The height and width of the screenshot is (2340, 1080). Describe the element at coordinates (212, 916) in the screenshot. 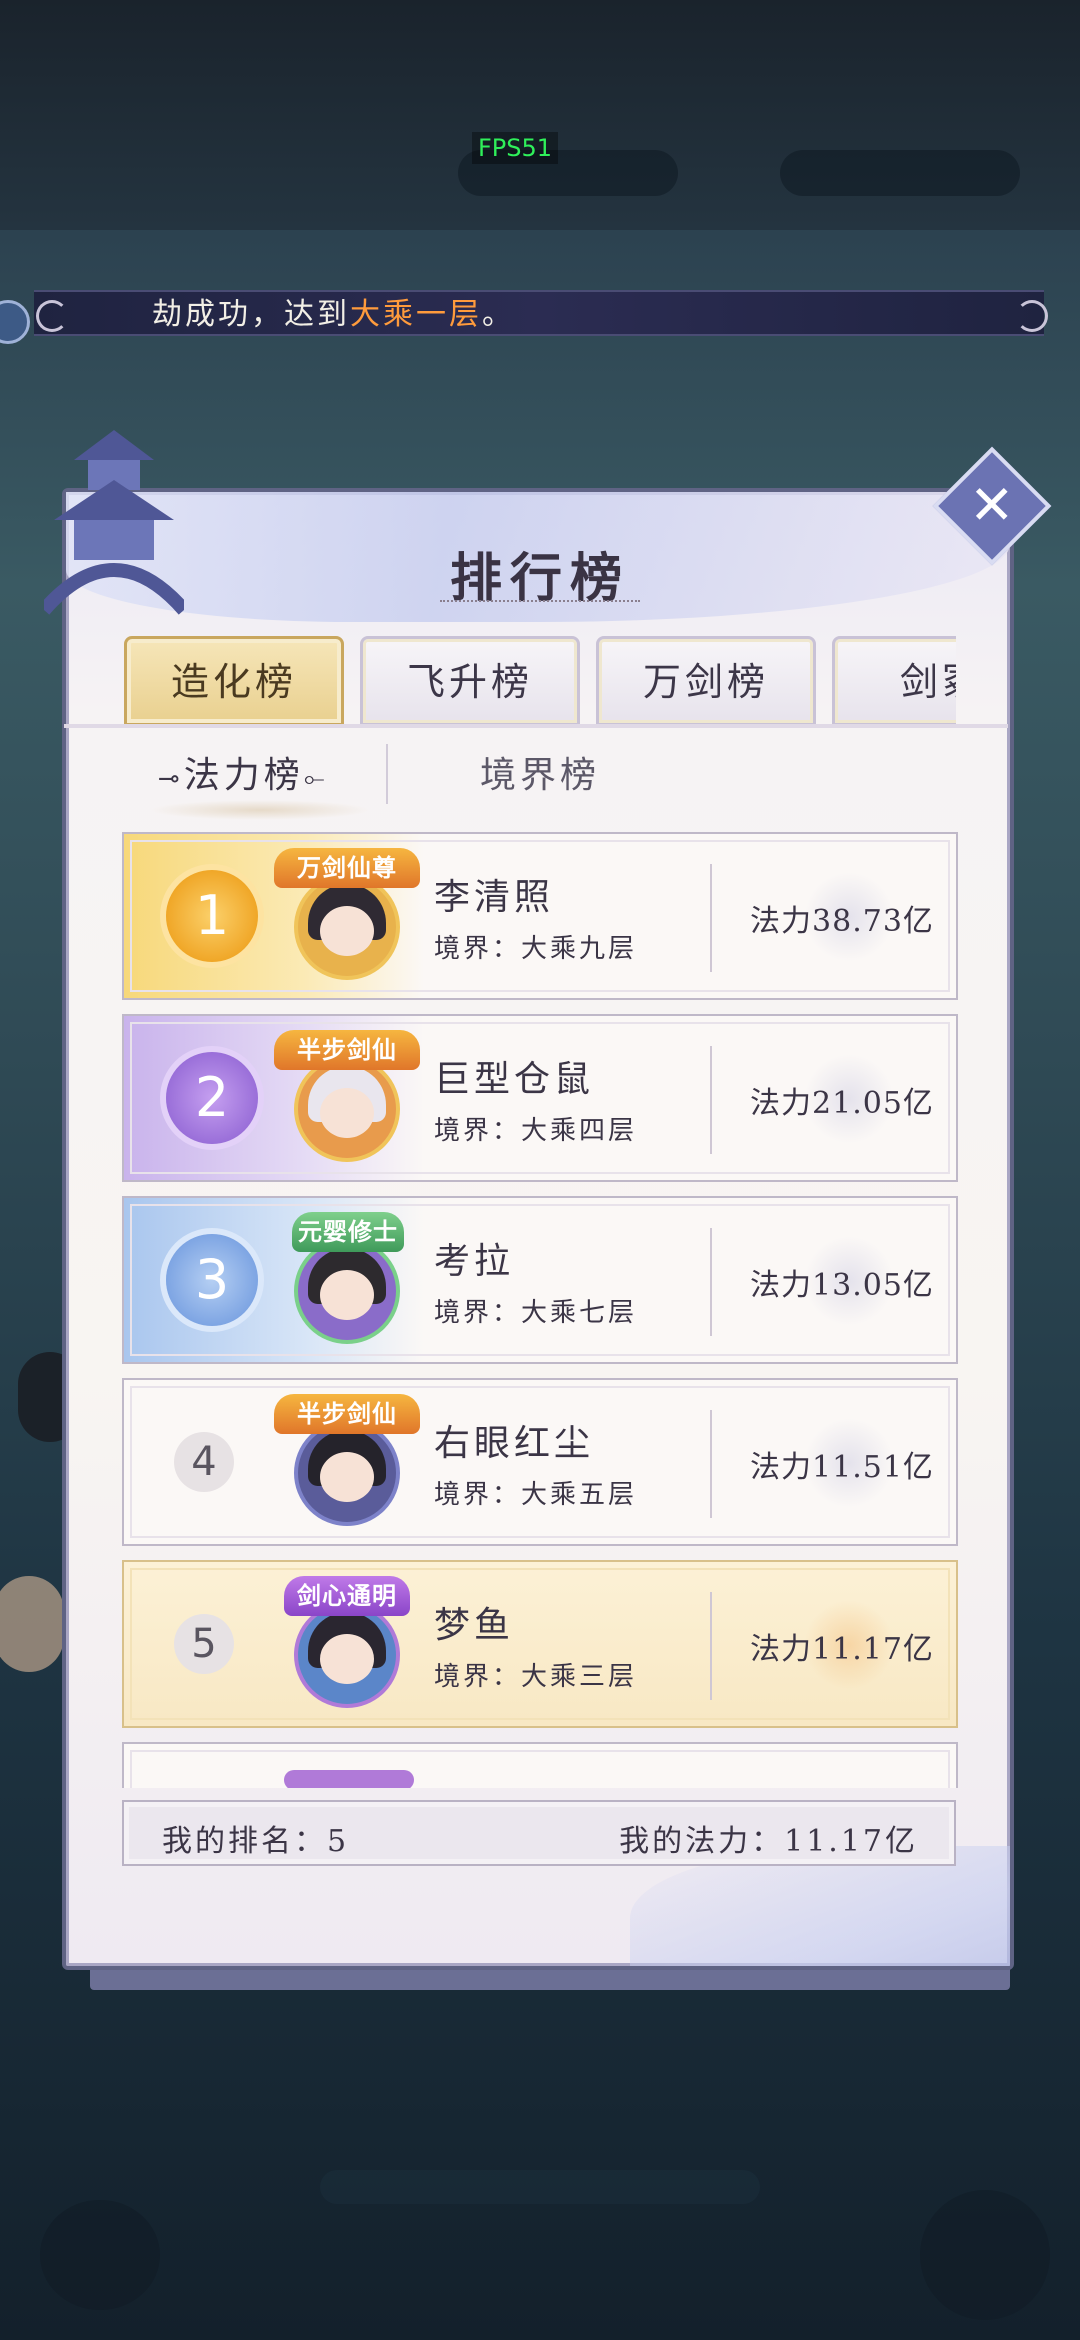

I see `rank-medal-gold-icon: 1` at that location.